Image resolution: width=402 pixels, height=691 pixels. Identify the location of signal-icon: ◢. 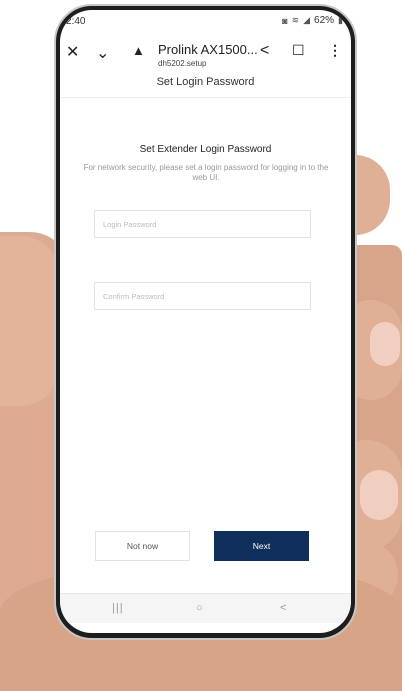
(307, 20).